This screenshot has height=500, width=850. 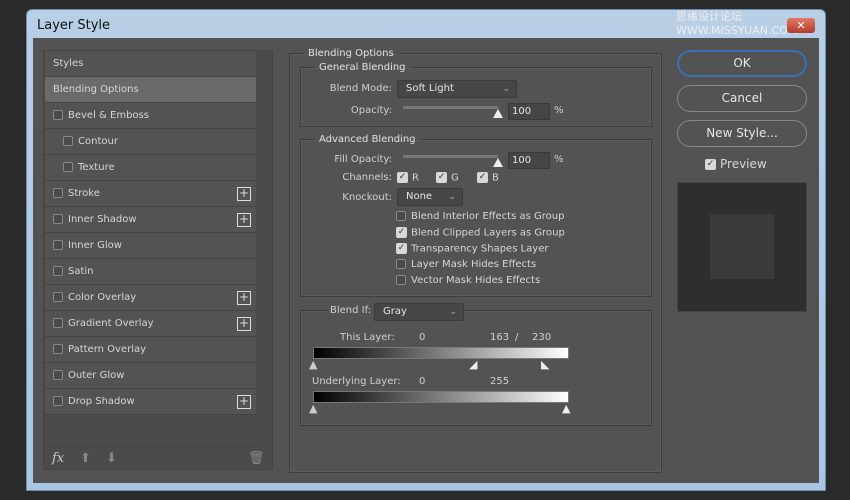 What do you see at coordinates (476, 280) in the screenshot?
I see `checkbox-label: Vector Mask Hides Effects` at bounding box center [476, 280].